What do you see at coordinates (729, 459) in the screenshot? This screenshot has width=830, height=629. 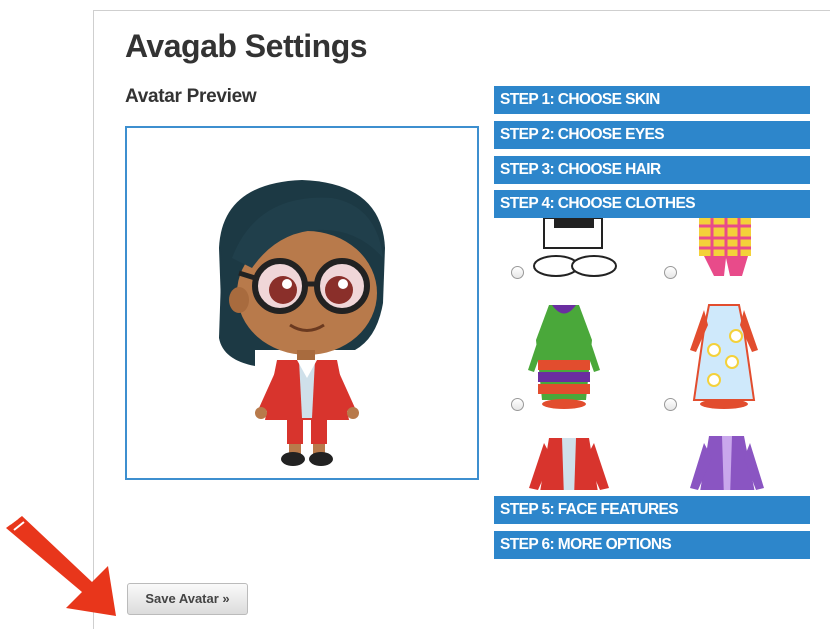 I see `clothes-option-purple-jacket` at bounding box center [729, 459].